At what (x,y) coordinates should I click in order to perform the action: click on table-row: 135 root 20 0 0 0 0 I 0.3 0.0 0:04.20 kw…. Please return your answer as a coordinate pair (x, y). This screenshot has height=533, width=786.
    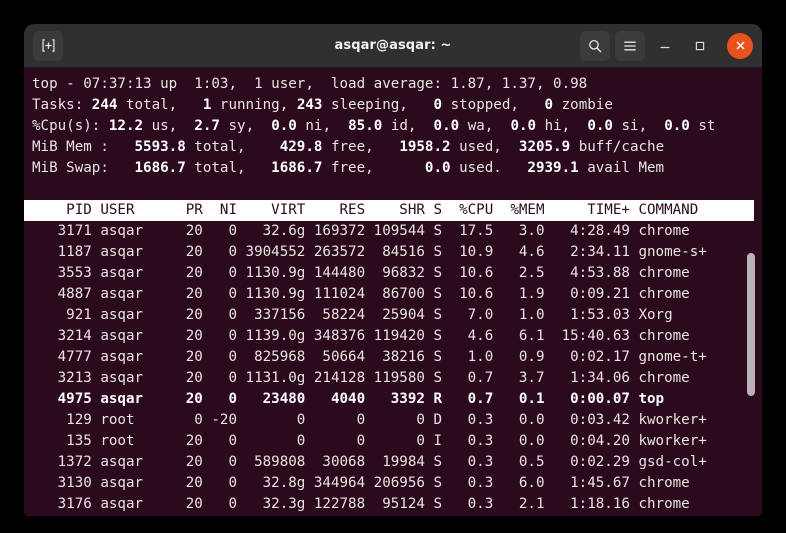
    Looking at the image, I should click on (397, 441).